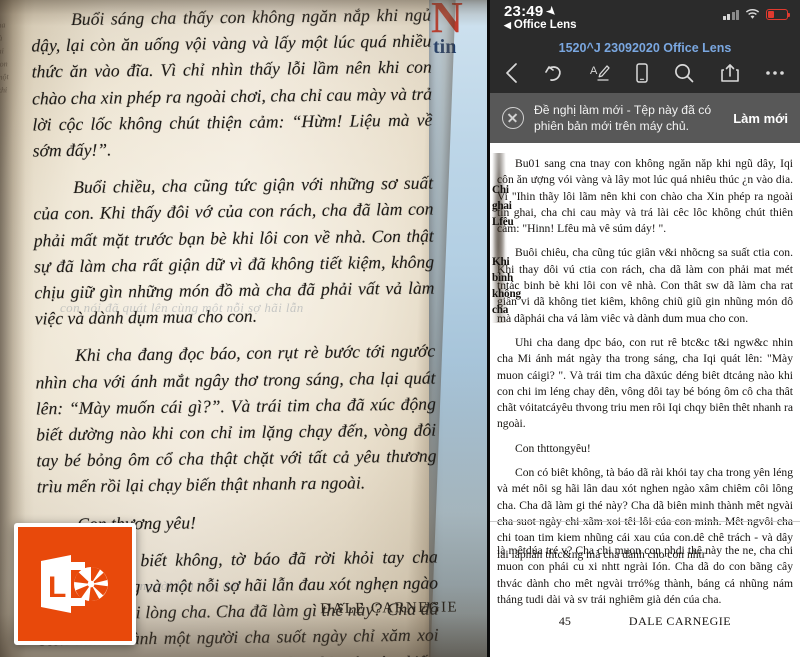 The height and width of the screenshot is (657, 800). What do you see at coordinates (513, 118) in the screenshot?
I see `close-circle-icon` at bounding box center [513, 118].